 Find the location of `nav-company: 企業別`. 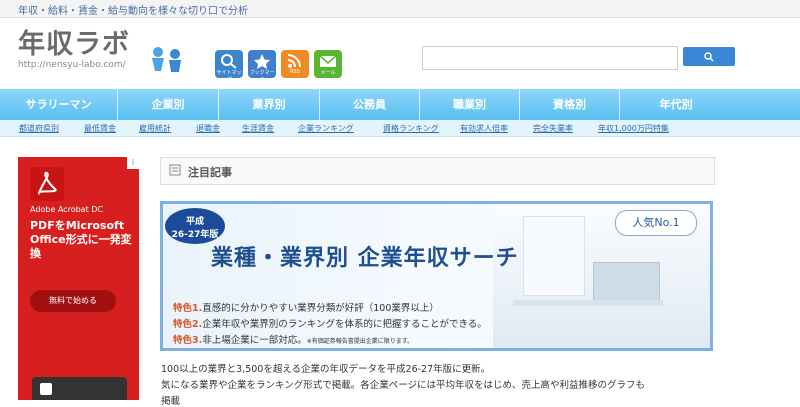

nav-company: 企業別 is located at coordinates (168, 104).